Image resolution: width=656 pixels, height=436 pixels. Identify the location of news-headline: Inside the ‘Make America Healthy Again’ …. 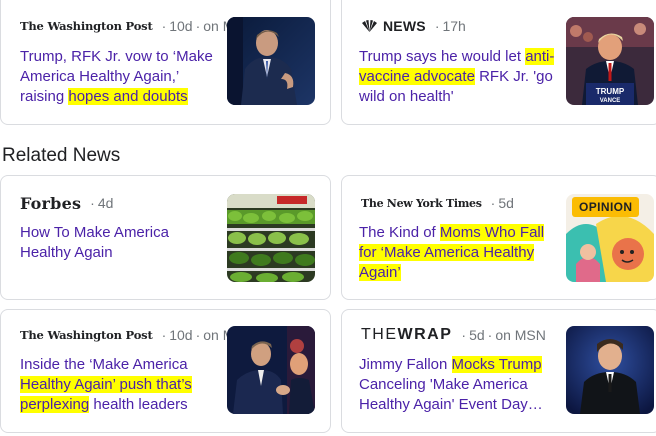
(117, 385).